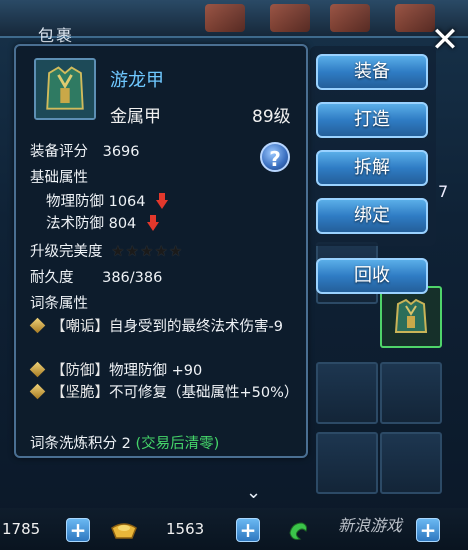  I want to click on add-gold-button: +, so click(248, 530).